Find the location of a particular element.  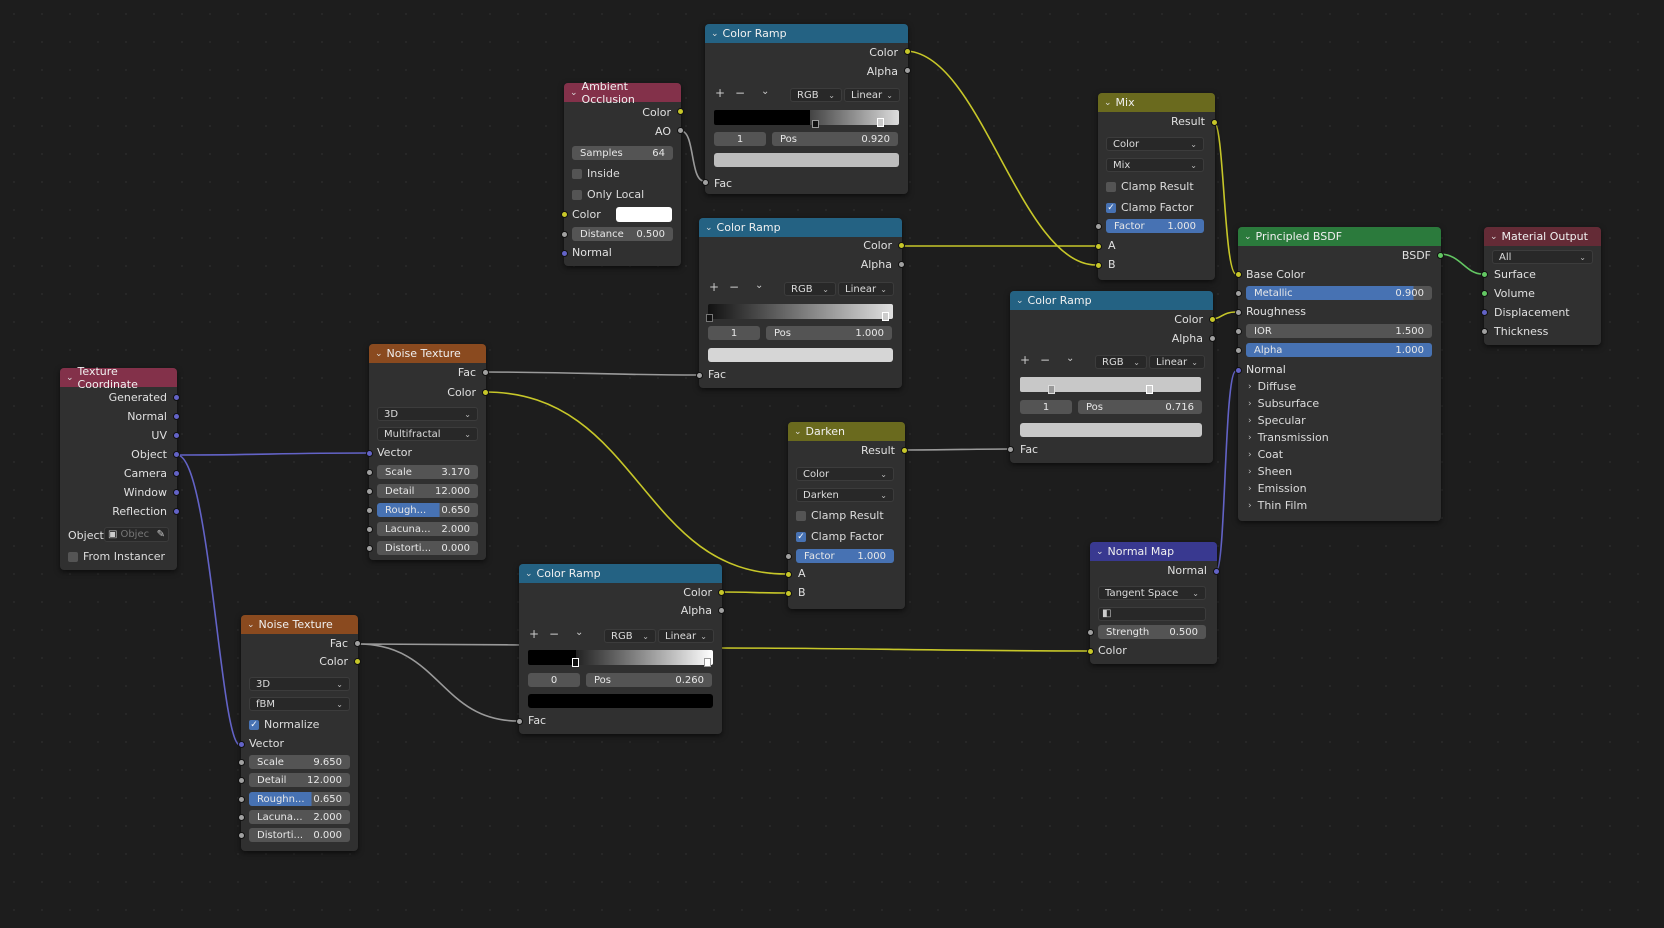

stop-index-field: 1 is located at coordinates (734, 333).